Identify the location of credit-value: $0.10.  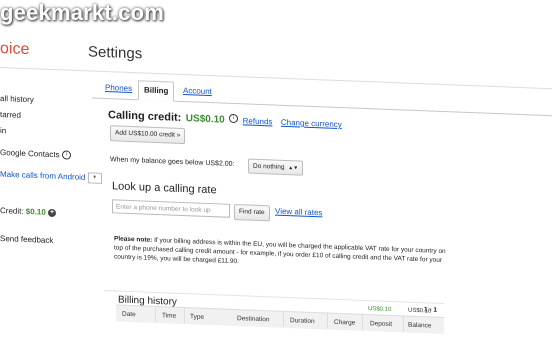
(35, 211).